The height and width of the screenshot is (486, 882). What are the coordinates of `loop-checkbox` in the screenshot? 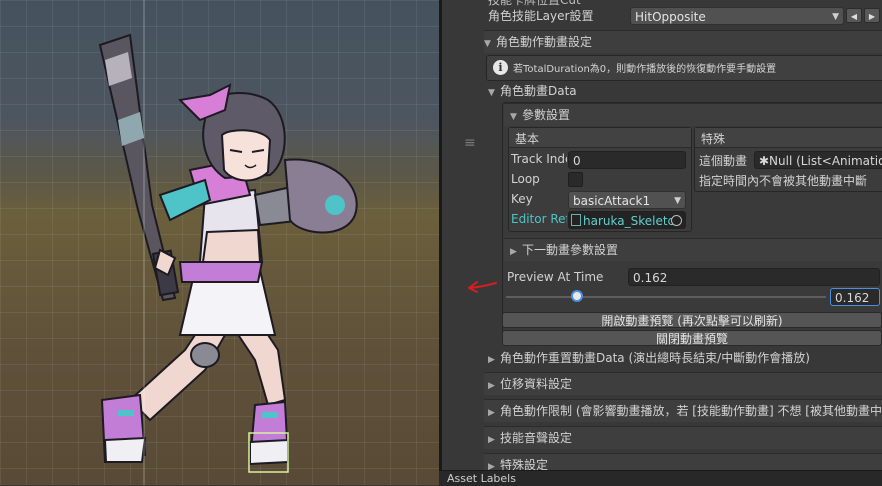 It's located at (575, 179).